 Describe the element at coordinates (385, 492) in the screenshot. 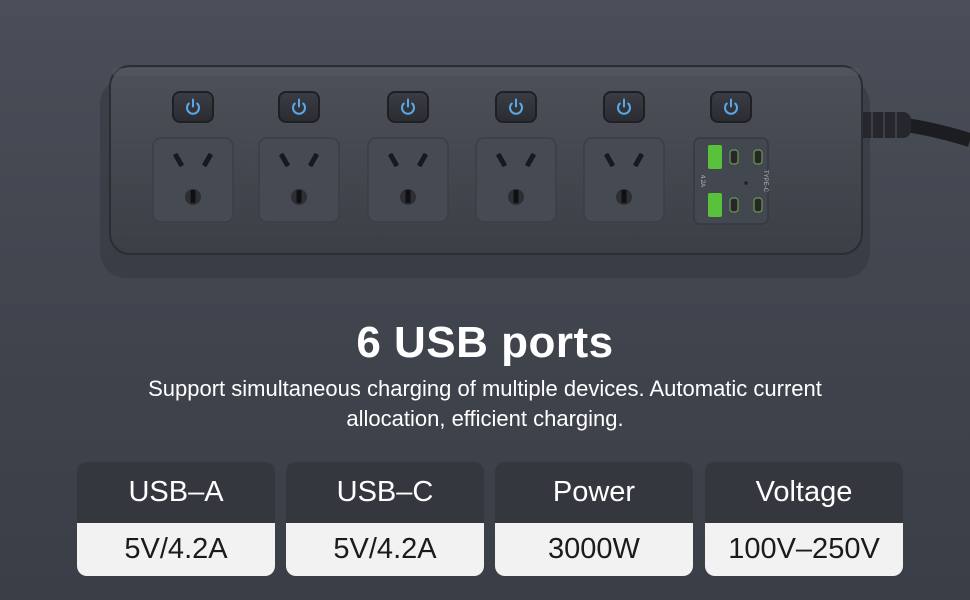

I see `spec-label: USB–C` at that location.